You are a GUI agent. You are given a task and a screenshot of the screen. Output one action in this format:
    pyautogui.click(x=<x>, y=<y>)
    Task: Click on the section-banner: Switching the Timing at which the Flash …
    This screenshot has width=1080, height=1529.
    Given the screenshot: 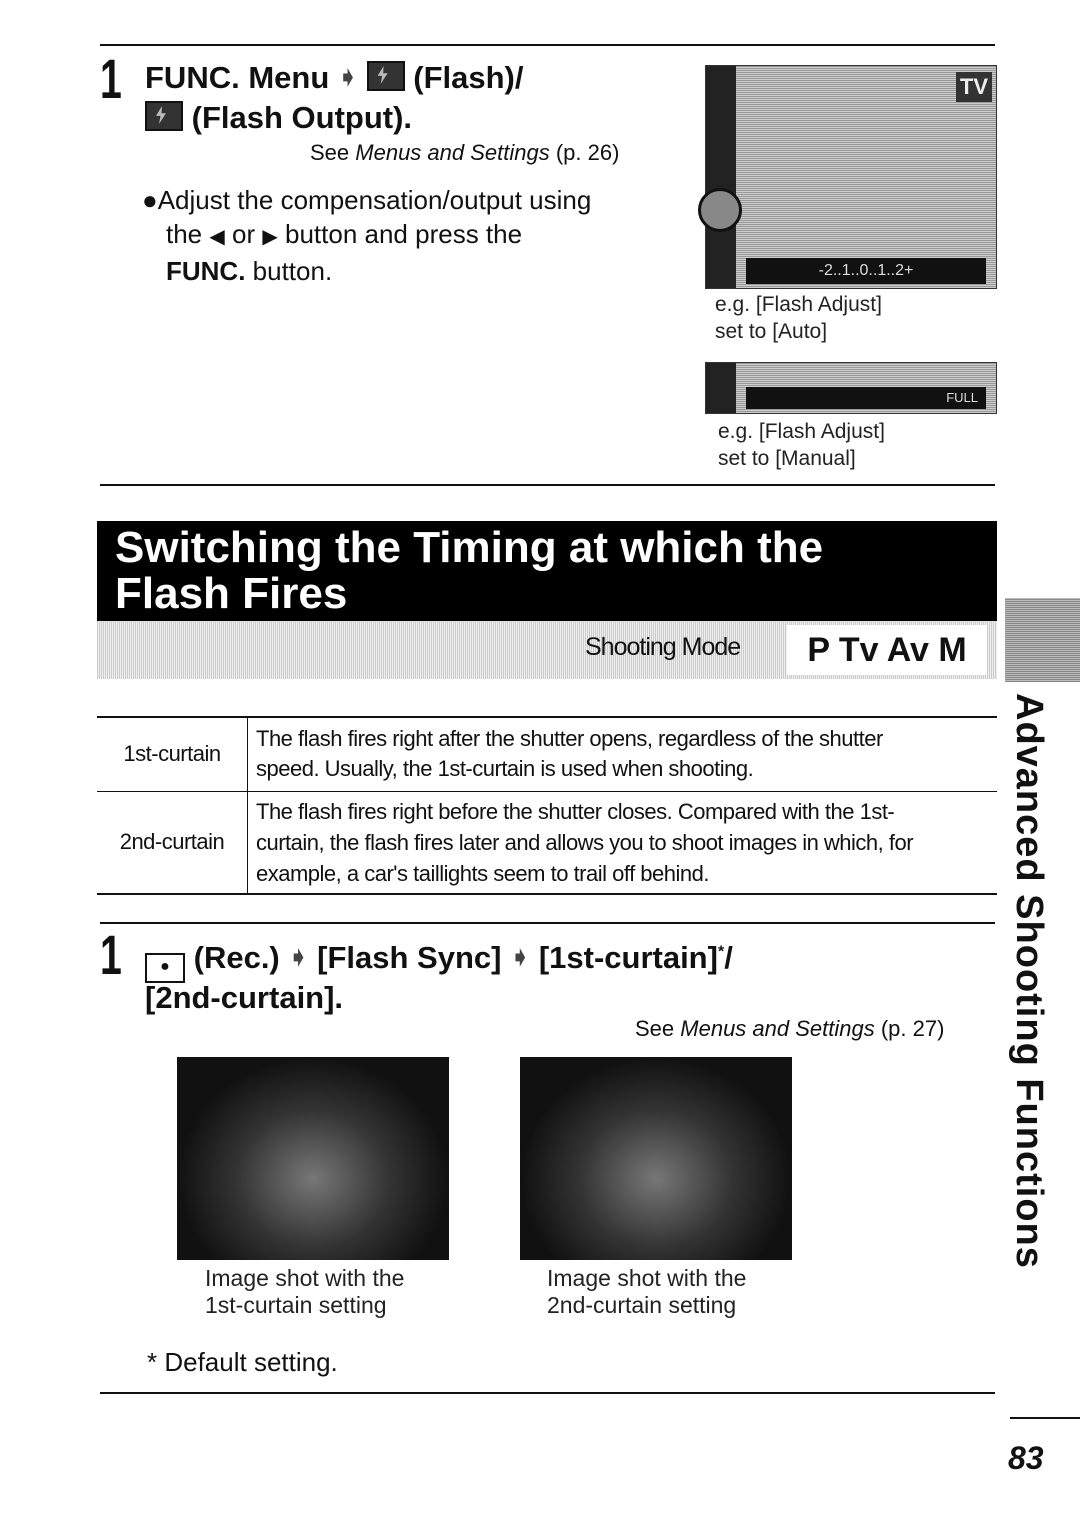 What is the action you would take?
    pyautogui.click(x=547, y=571)
    